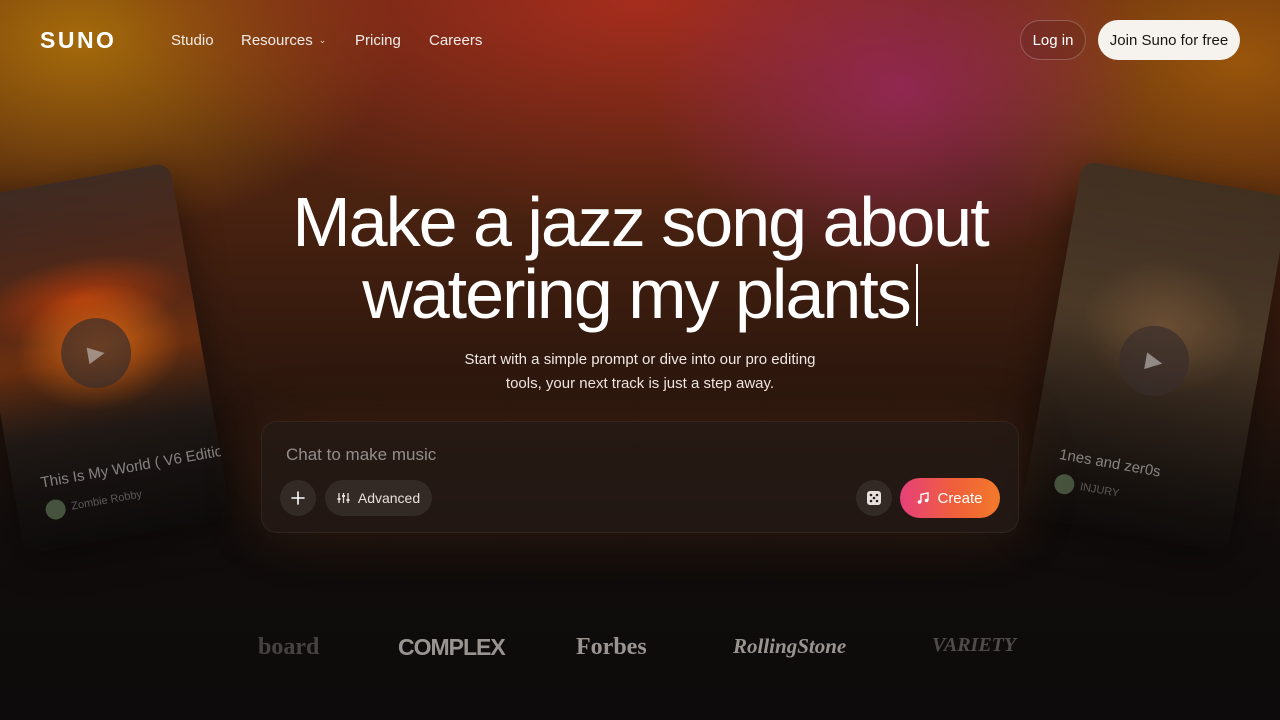 This screenshot has width=1280, height=720. I want to click on create-button: Create, so click(950, 498).